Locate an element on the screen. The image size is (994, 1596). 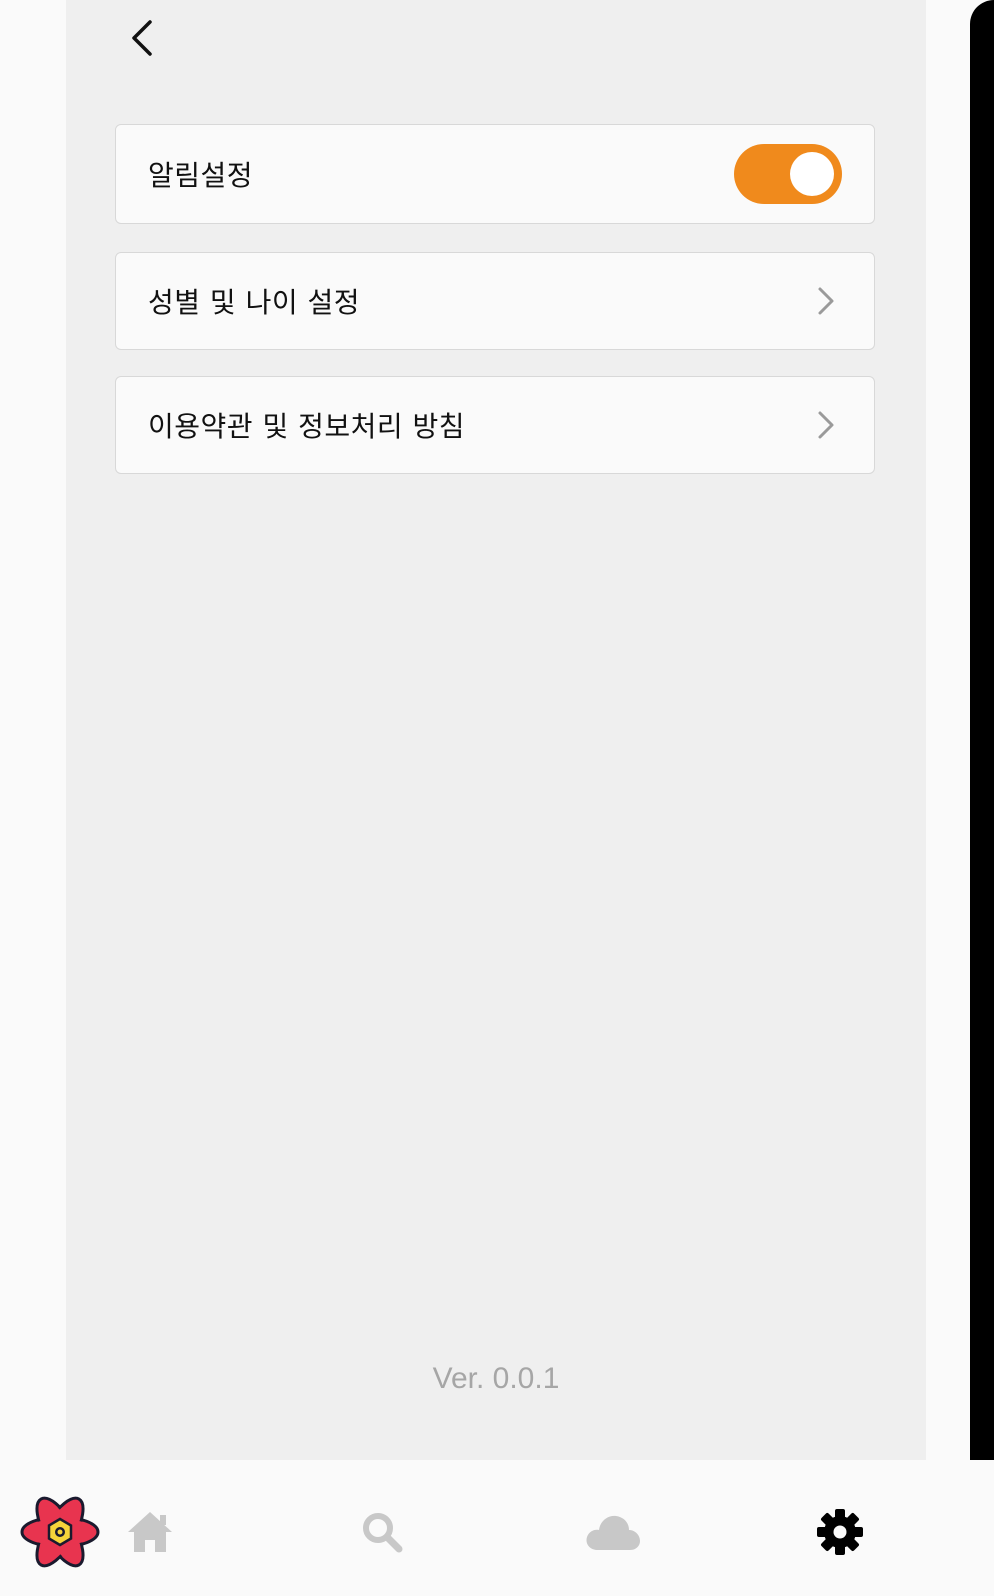
settings-item-label: 이용약관 및 정보처리 방침 is located at coordinates (307, 426).